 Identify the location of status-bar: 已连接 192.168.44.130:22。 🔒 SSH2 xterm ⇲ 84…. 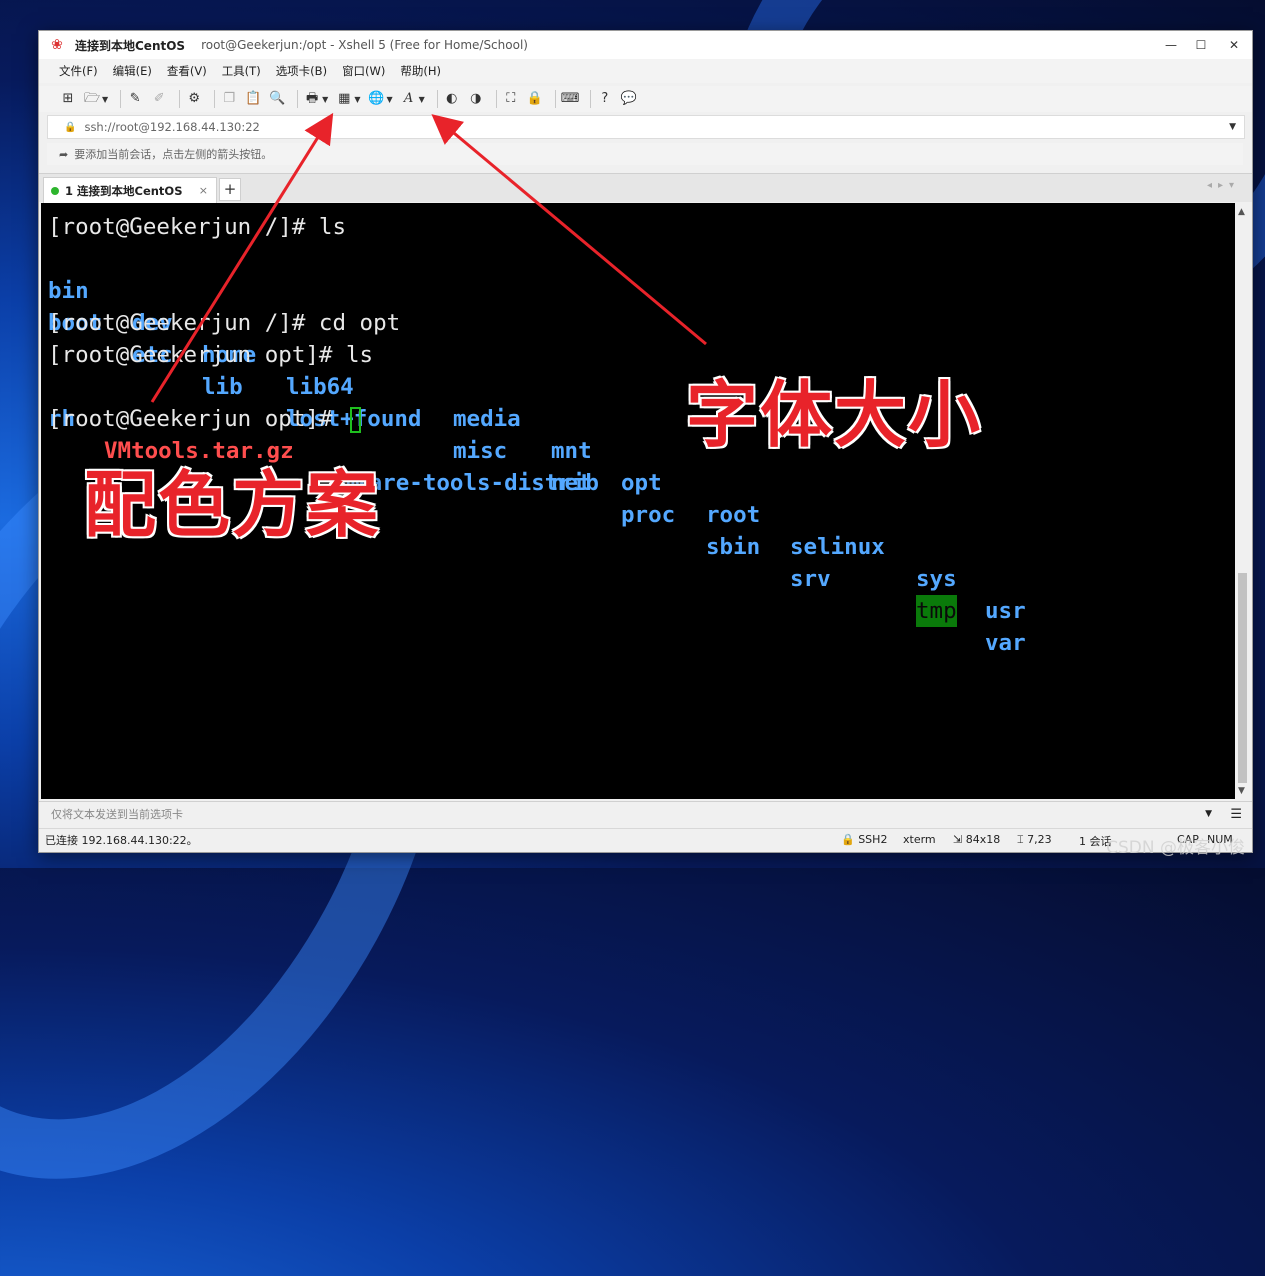
(645, 839).